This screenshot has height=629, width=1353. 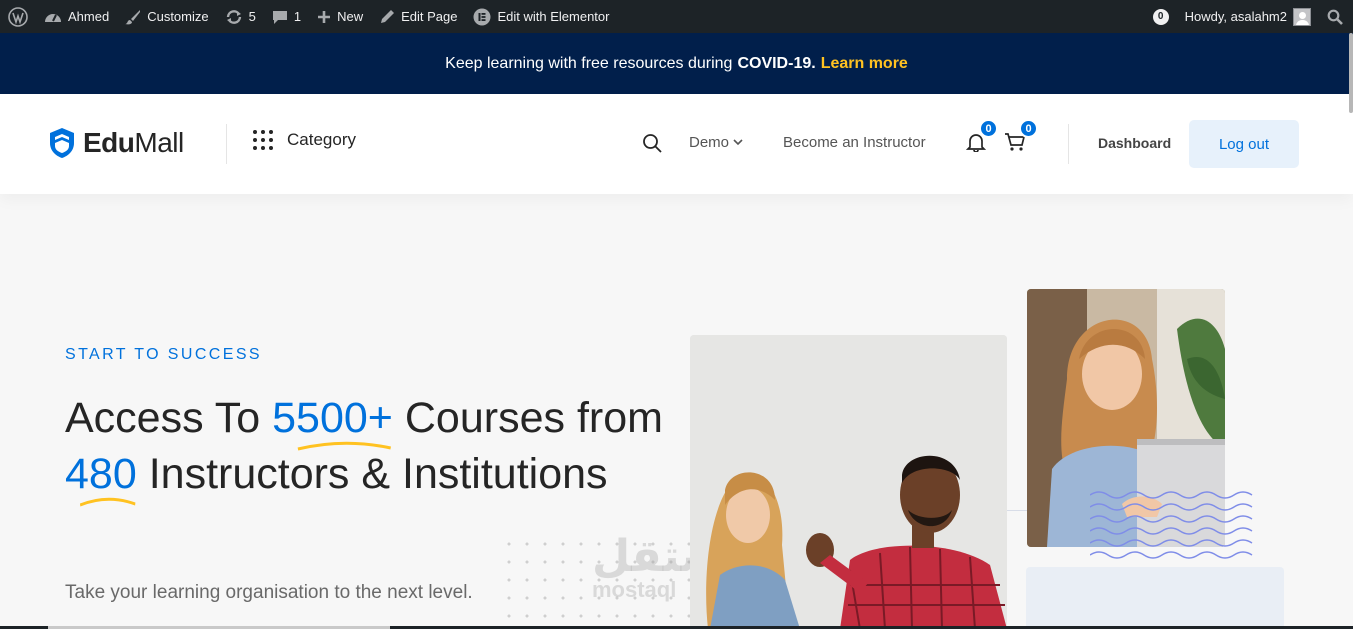 I want to click on new-content-menu: New, so click(x=340, y=16).